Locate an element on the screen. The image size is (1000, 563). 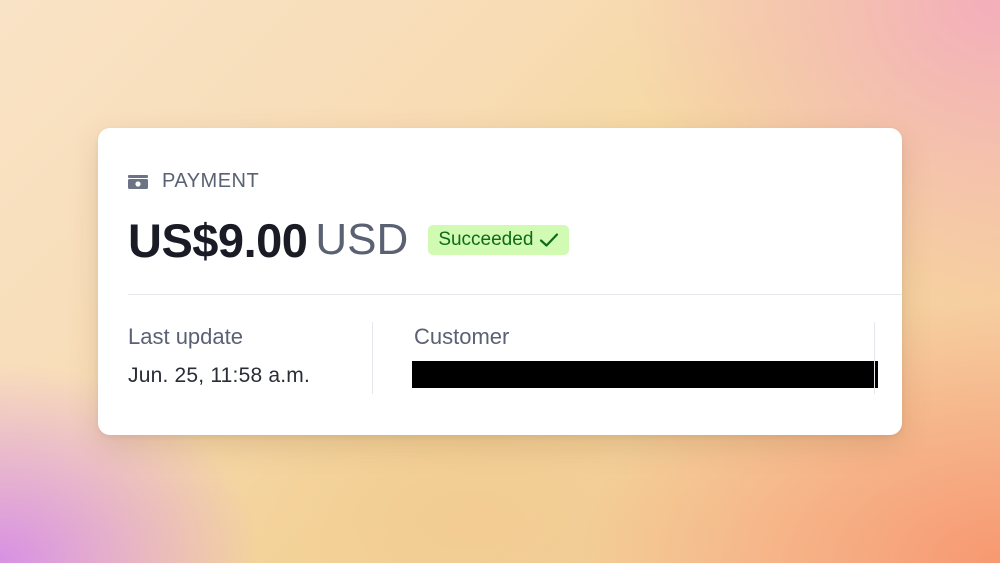
amount-row: US$9.00 USD Succeeded is located at coordinates (349, 240).